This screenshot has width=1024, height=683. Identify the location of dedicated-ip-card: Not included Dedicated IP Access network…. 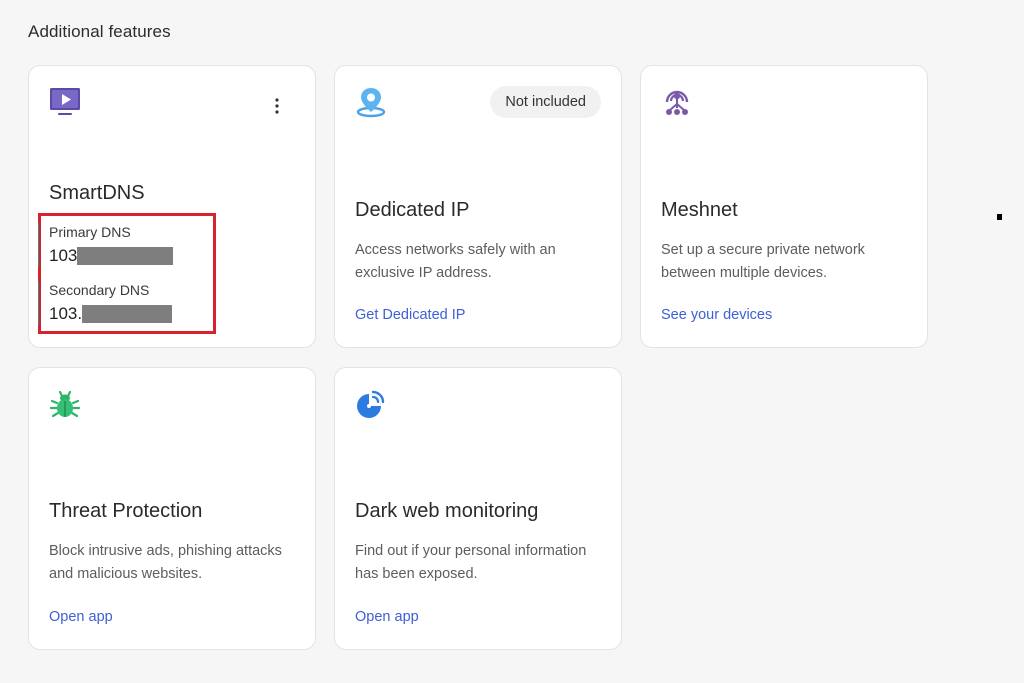
(478, 206).